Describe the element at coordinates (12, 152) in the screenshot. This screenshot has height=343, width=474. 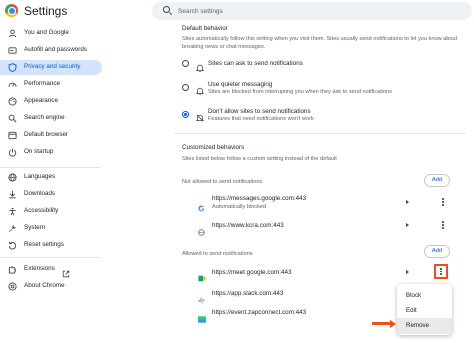
I see `power-icon` at that location.